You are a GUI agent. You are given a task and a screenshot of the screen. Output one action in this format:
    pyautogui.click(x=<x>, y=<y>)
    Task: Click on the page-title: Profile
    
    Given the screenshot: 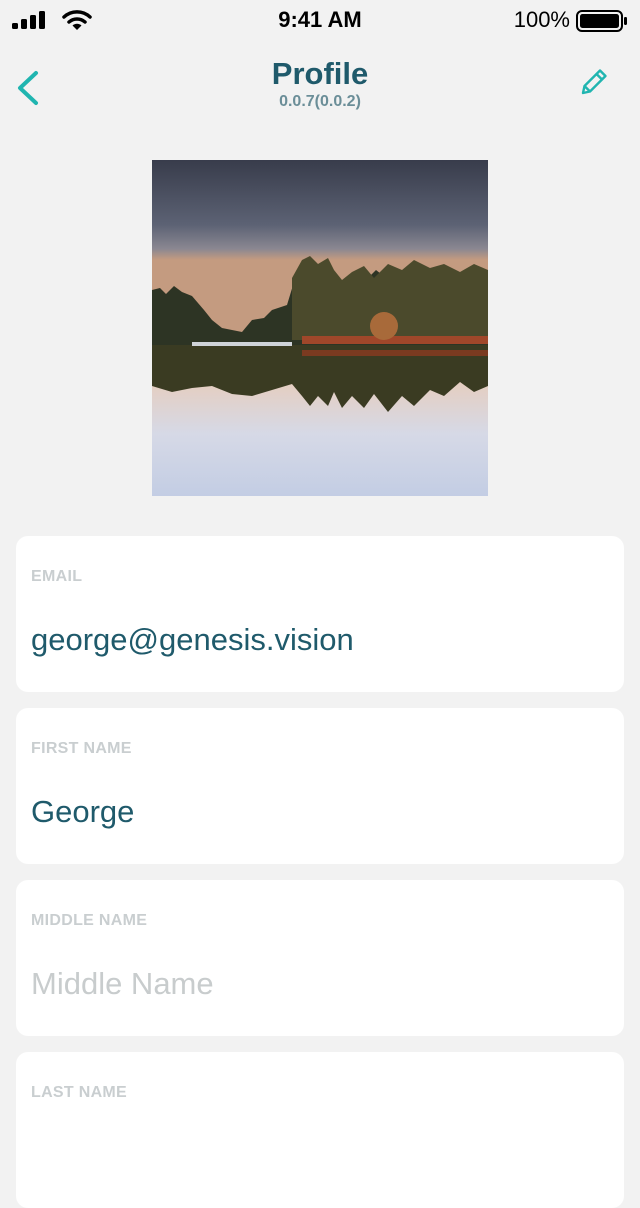 What is the action you would take?
    pyautogui.click(x=320, y=73)
    